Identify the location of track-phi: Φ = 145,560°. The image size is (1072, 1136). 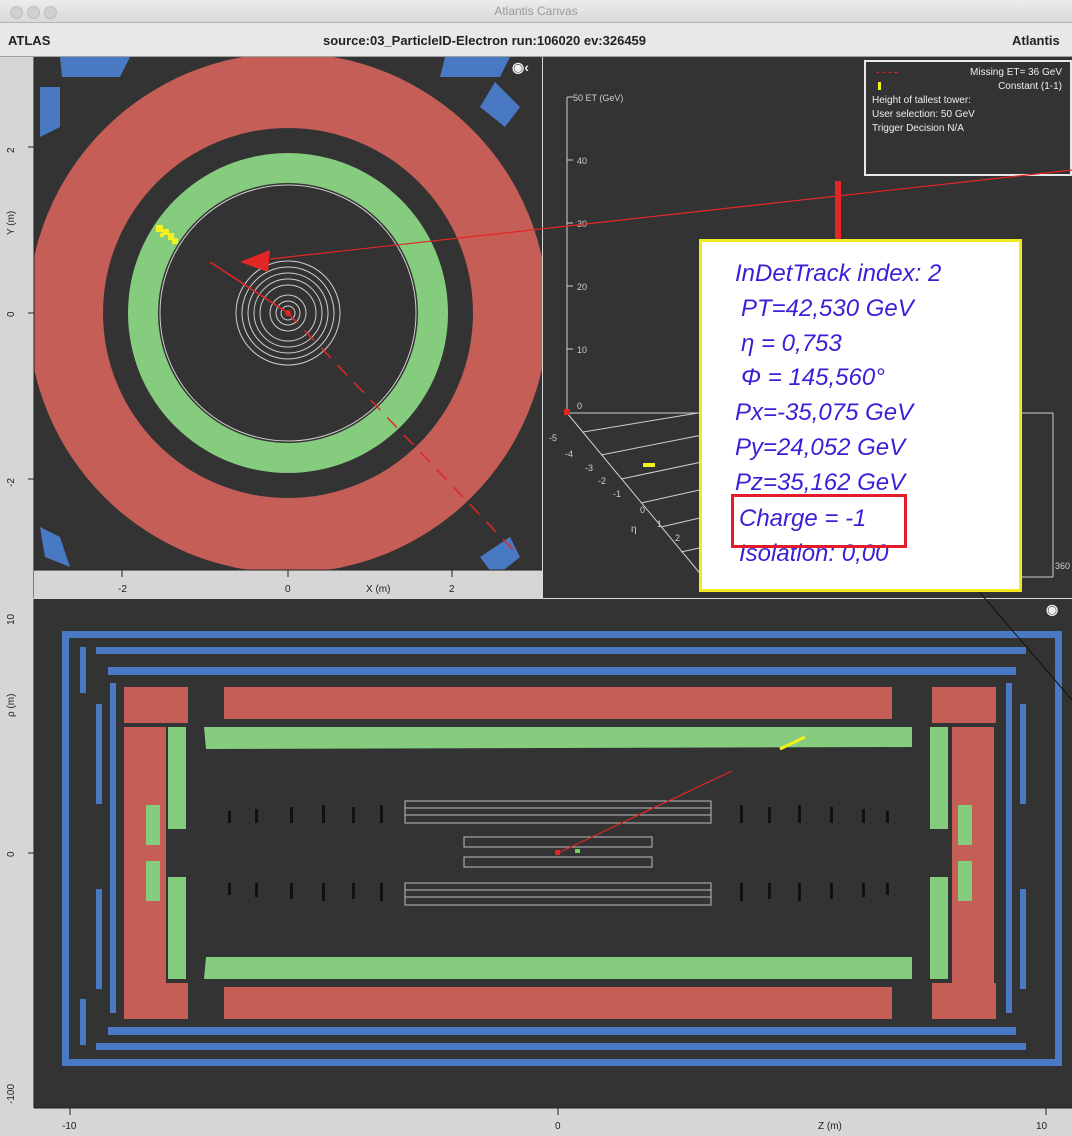
(813, 377).